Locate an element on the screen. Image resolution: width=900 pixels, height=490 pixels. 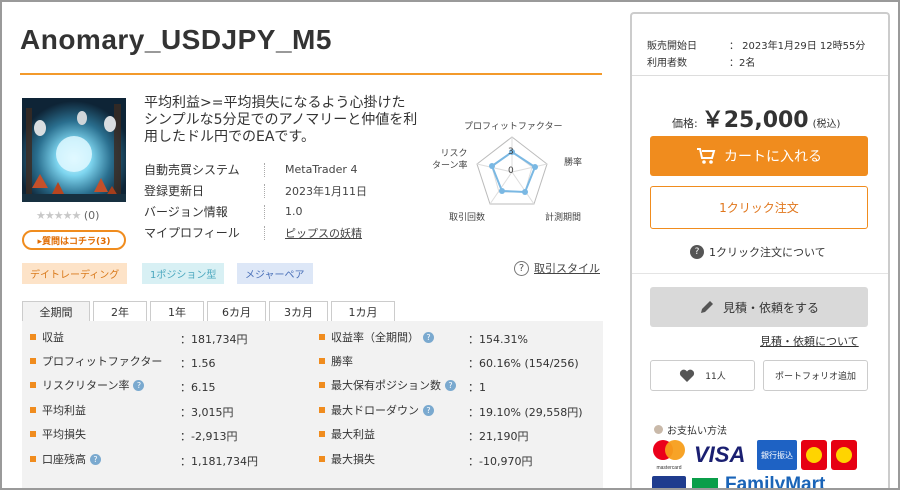
rating-stars: ★★★★★ is located at coordinates (58, 215).